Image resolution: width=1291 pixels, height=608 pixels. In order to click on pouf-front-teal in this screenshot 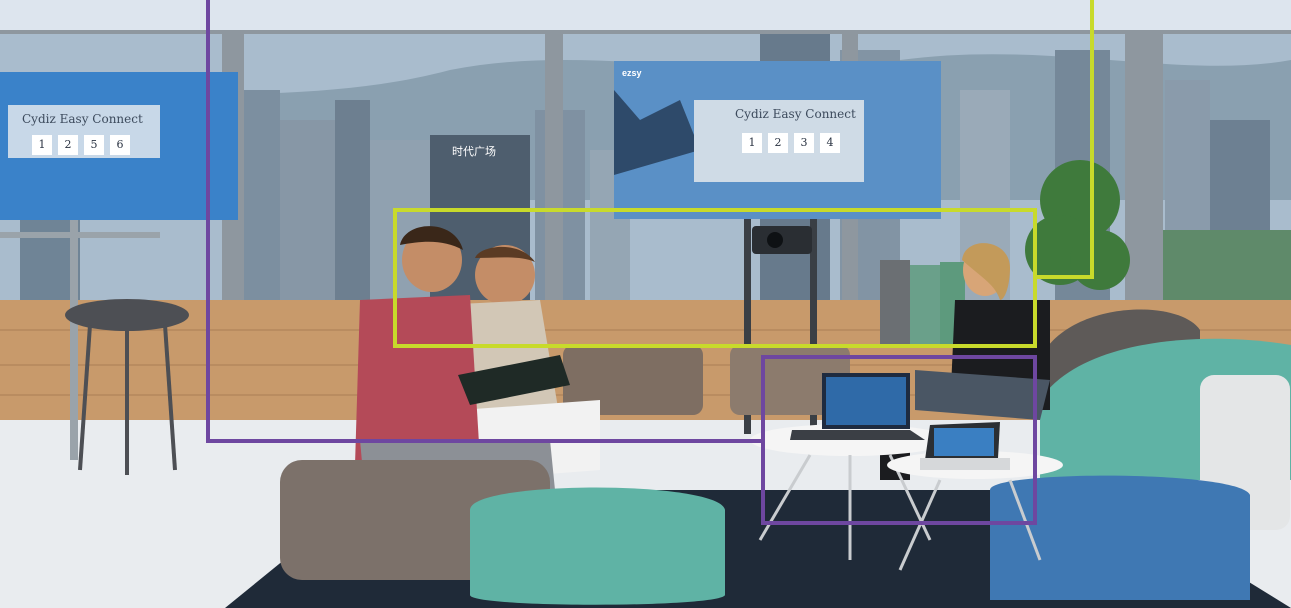, I will do `click(597, 546)`.